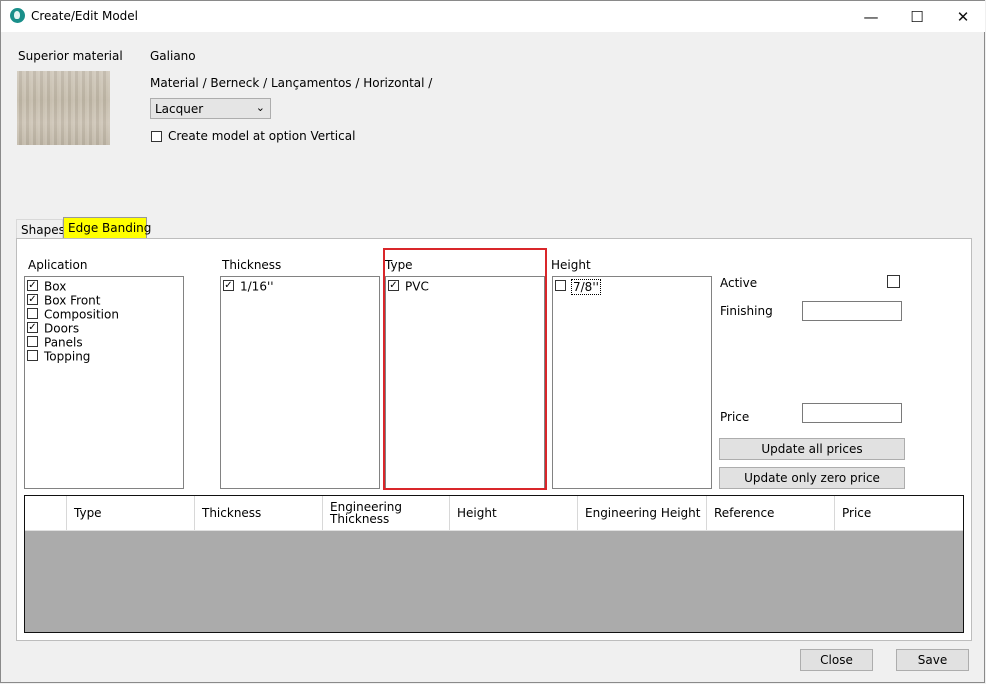 The image size is (986, 684). I want to click on column-header-height: Height, so click(513, 513).